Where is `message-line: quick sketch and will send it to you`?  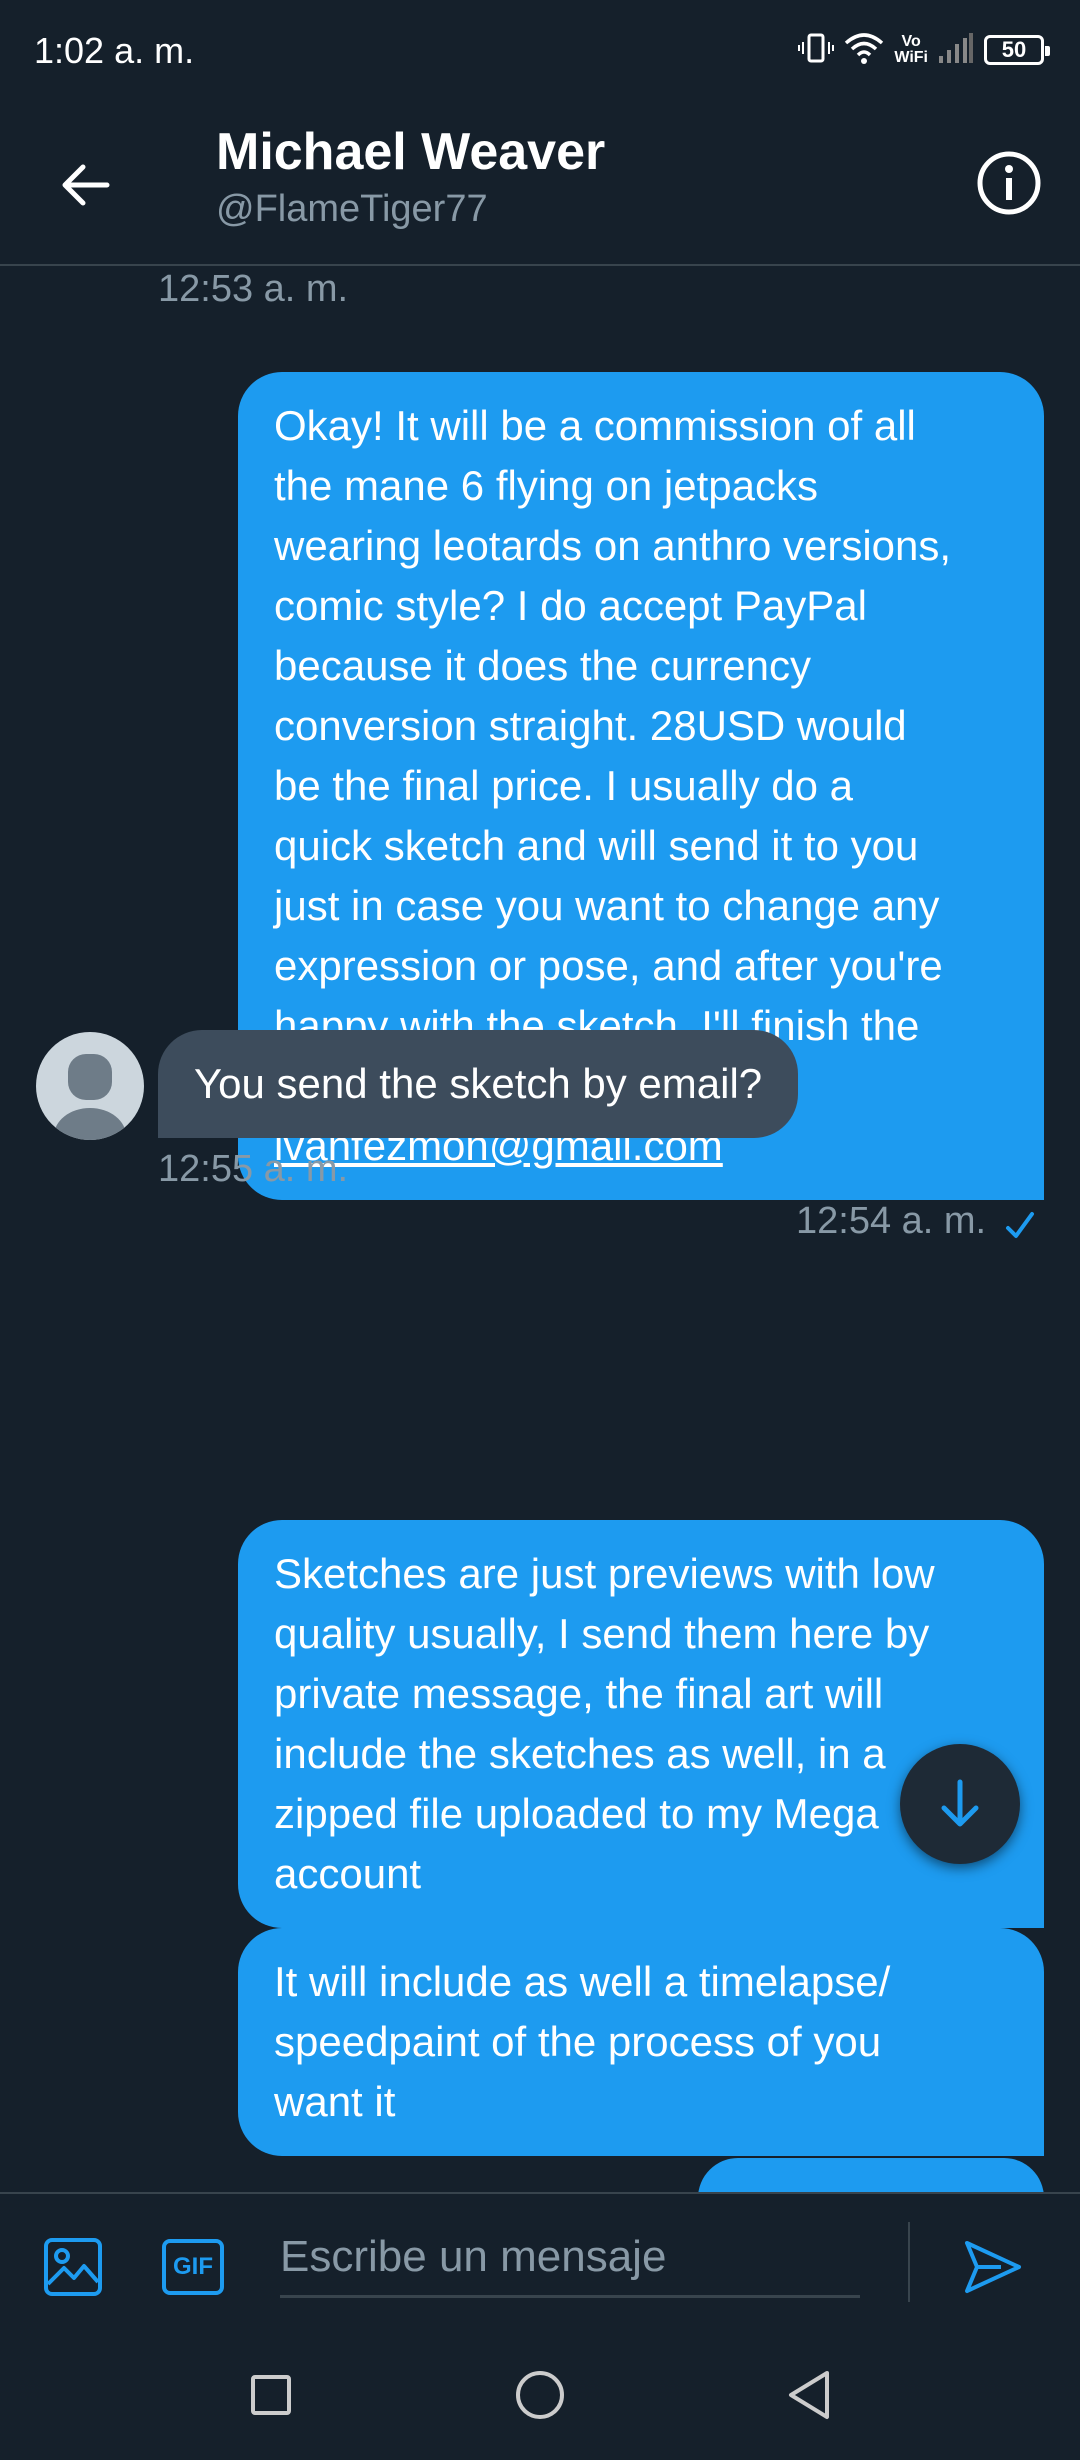 message-line: quick sketch and will send it to you is located at coordinates (596, 845).